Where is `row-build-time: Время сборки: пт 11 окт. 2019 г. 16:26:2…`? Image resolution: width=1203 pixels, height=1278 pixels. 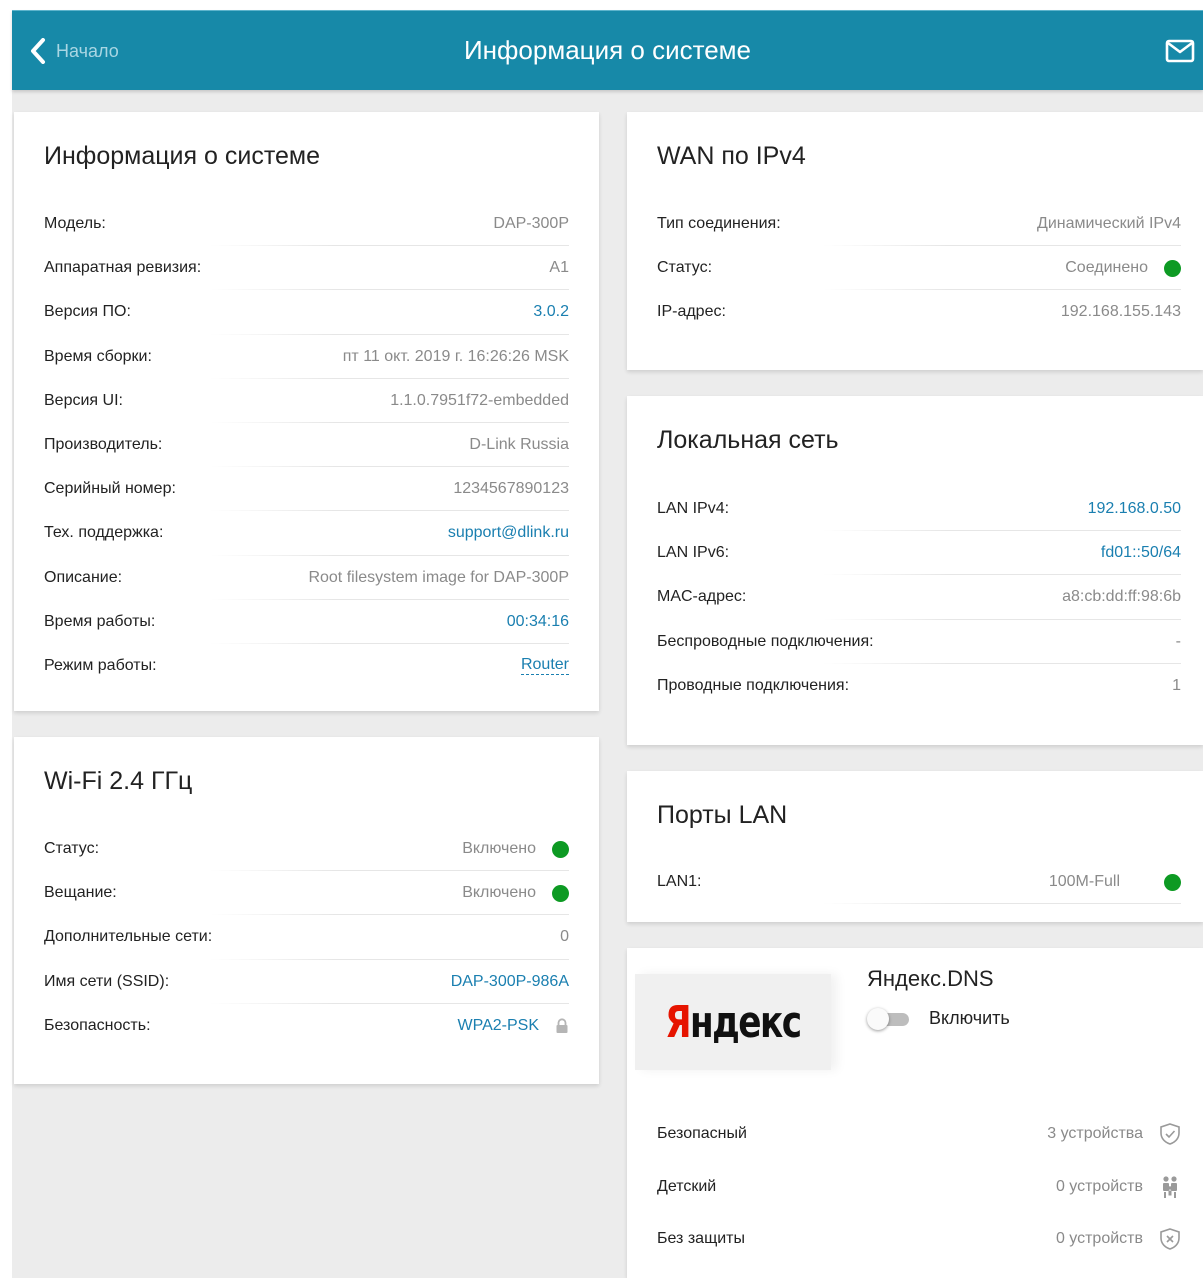 row-build-time: Время сборки: пт 11 окт. 2019 г. 16:26:2… is located at coordinates (306, 357).